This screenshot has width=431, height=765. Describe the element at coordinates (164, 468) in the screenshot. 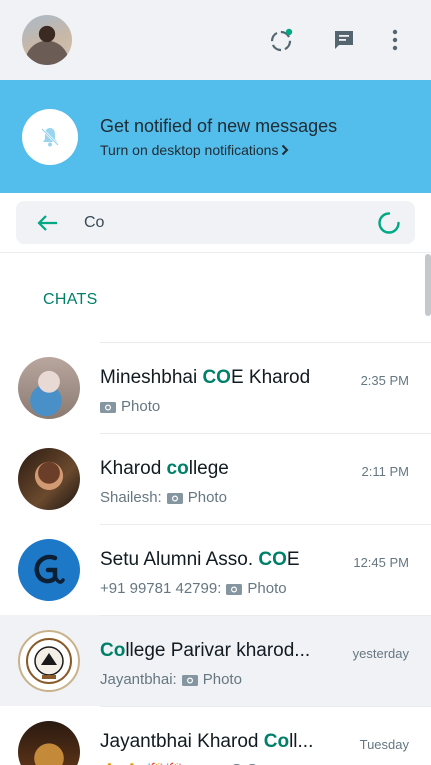

I see `chat-name: Kharod college` at that location.